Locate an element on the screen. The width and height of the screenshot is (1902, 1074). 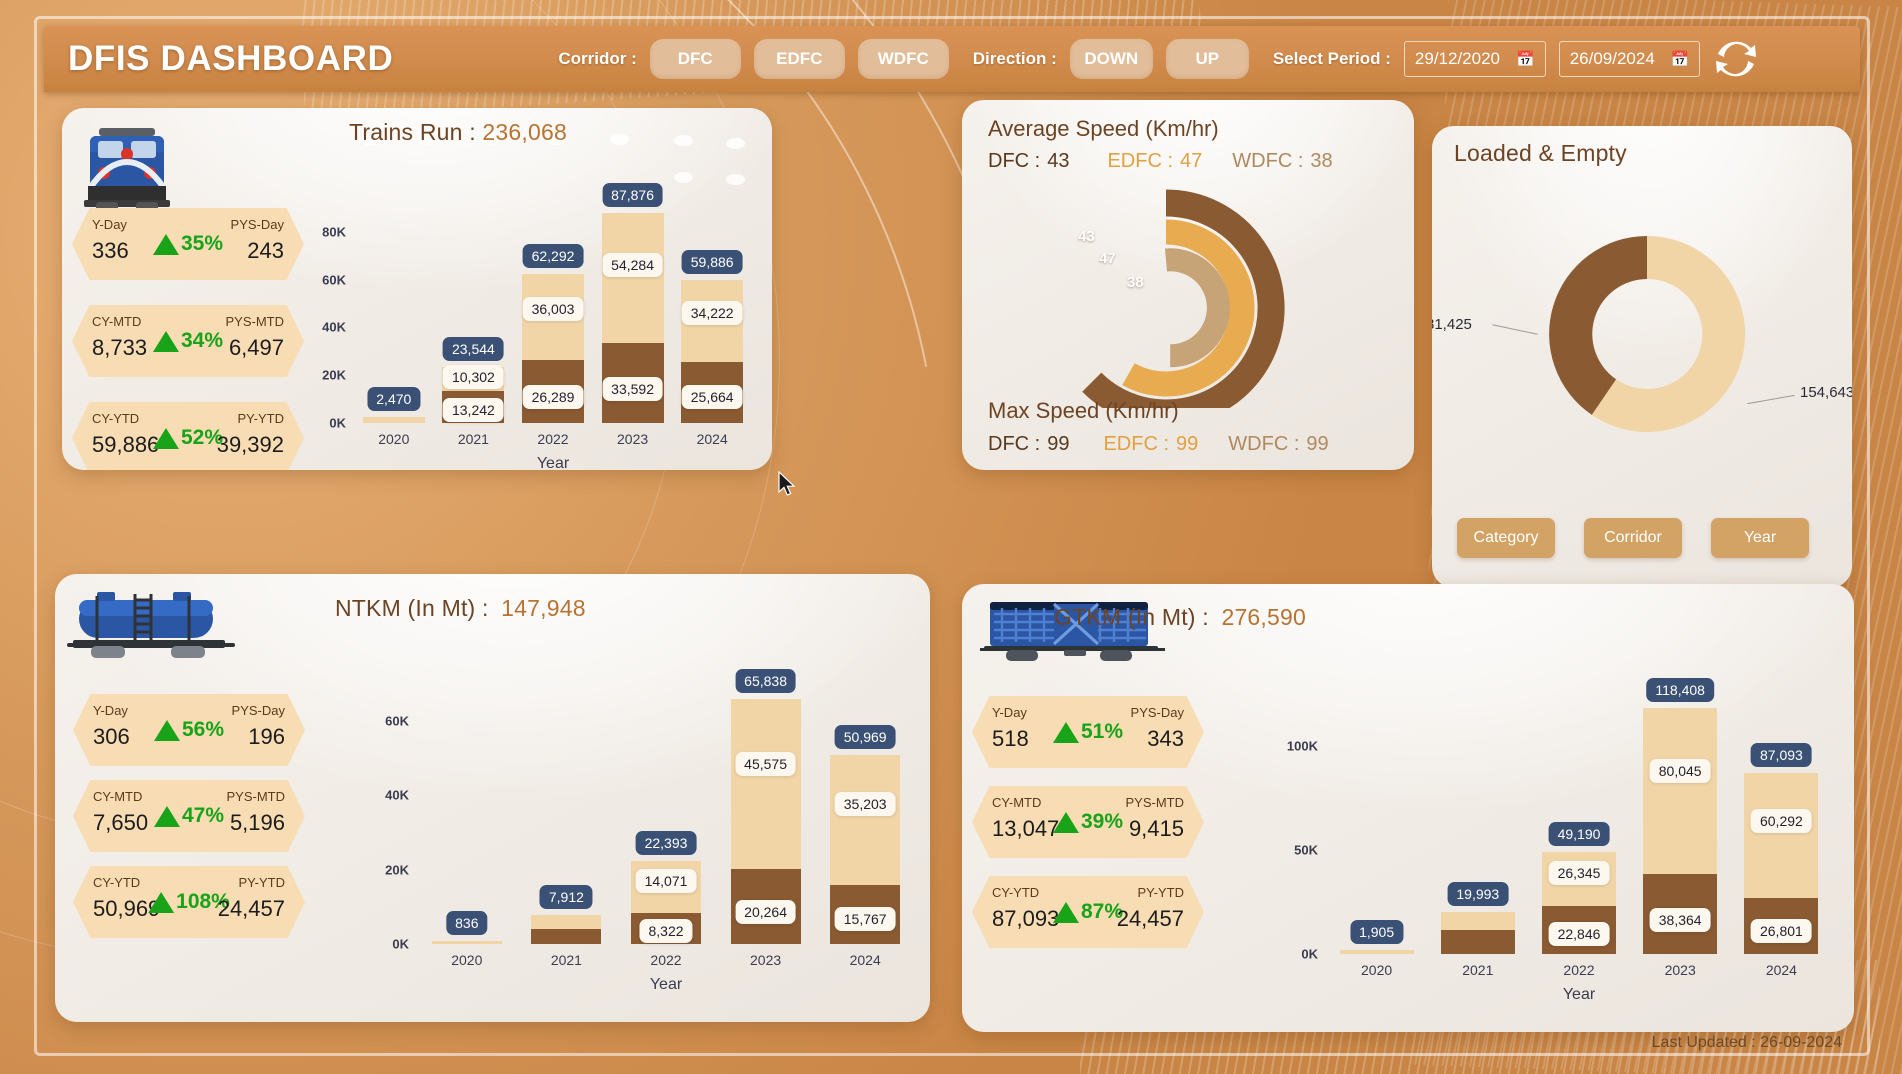
max-wdfc-value: 99 is located at coordinates (1317, 444).